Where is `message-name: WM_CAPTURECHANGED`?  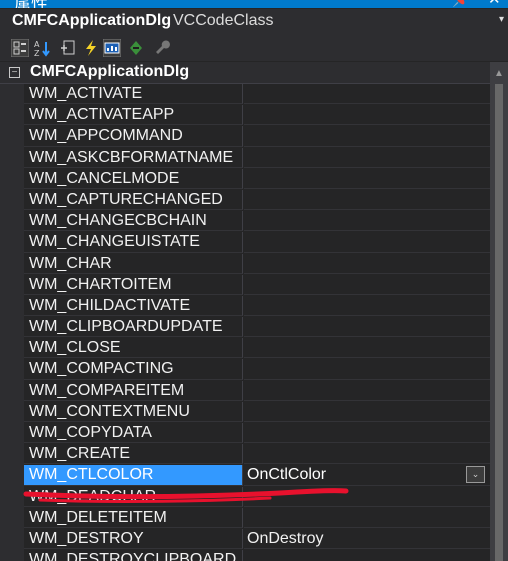 message-name: WM_CAPTURECHANGED is located at coordinates (133, 200).